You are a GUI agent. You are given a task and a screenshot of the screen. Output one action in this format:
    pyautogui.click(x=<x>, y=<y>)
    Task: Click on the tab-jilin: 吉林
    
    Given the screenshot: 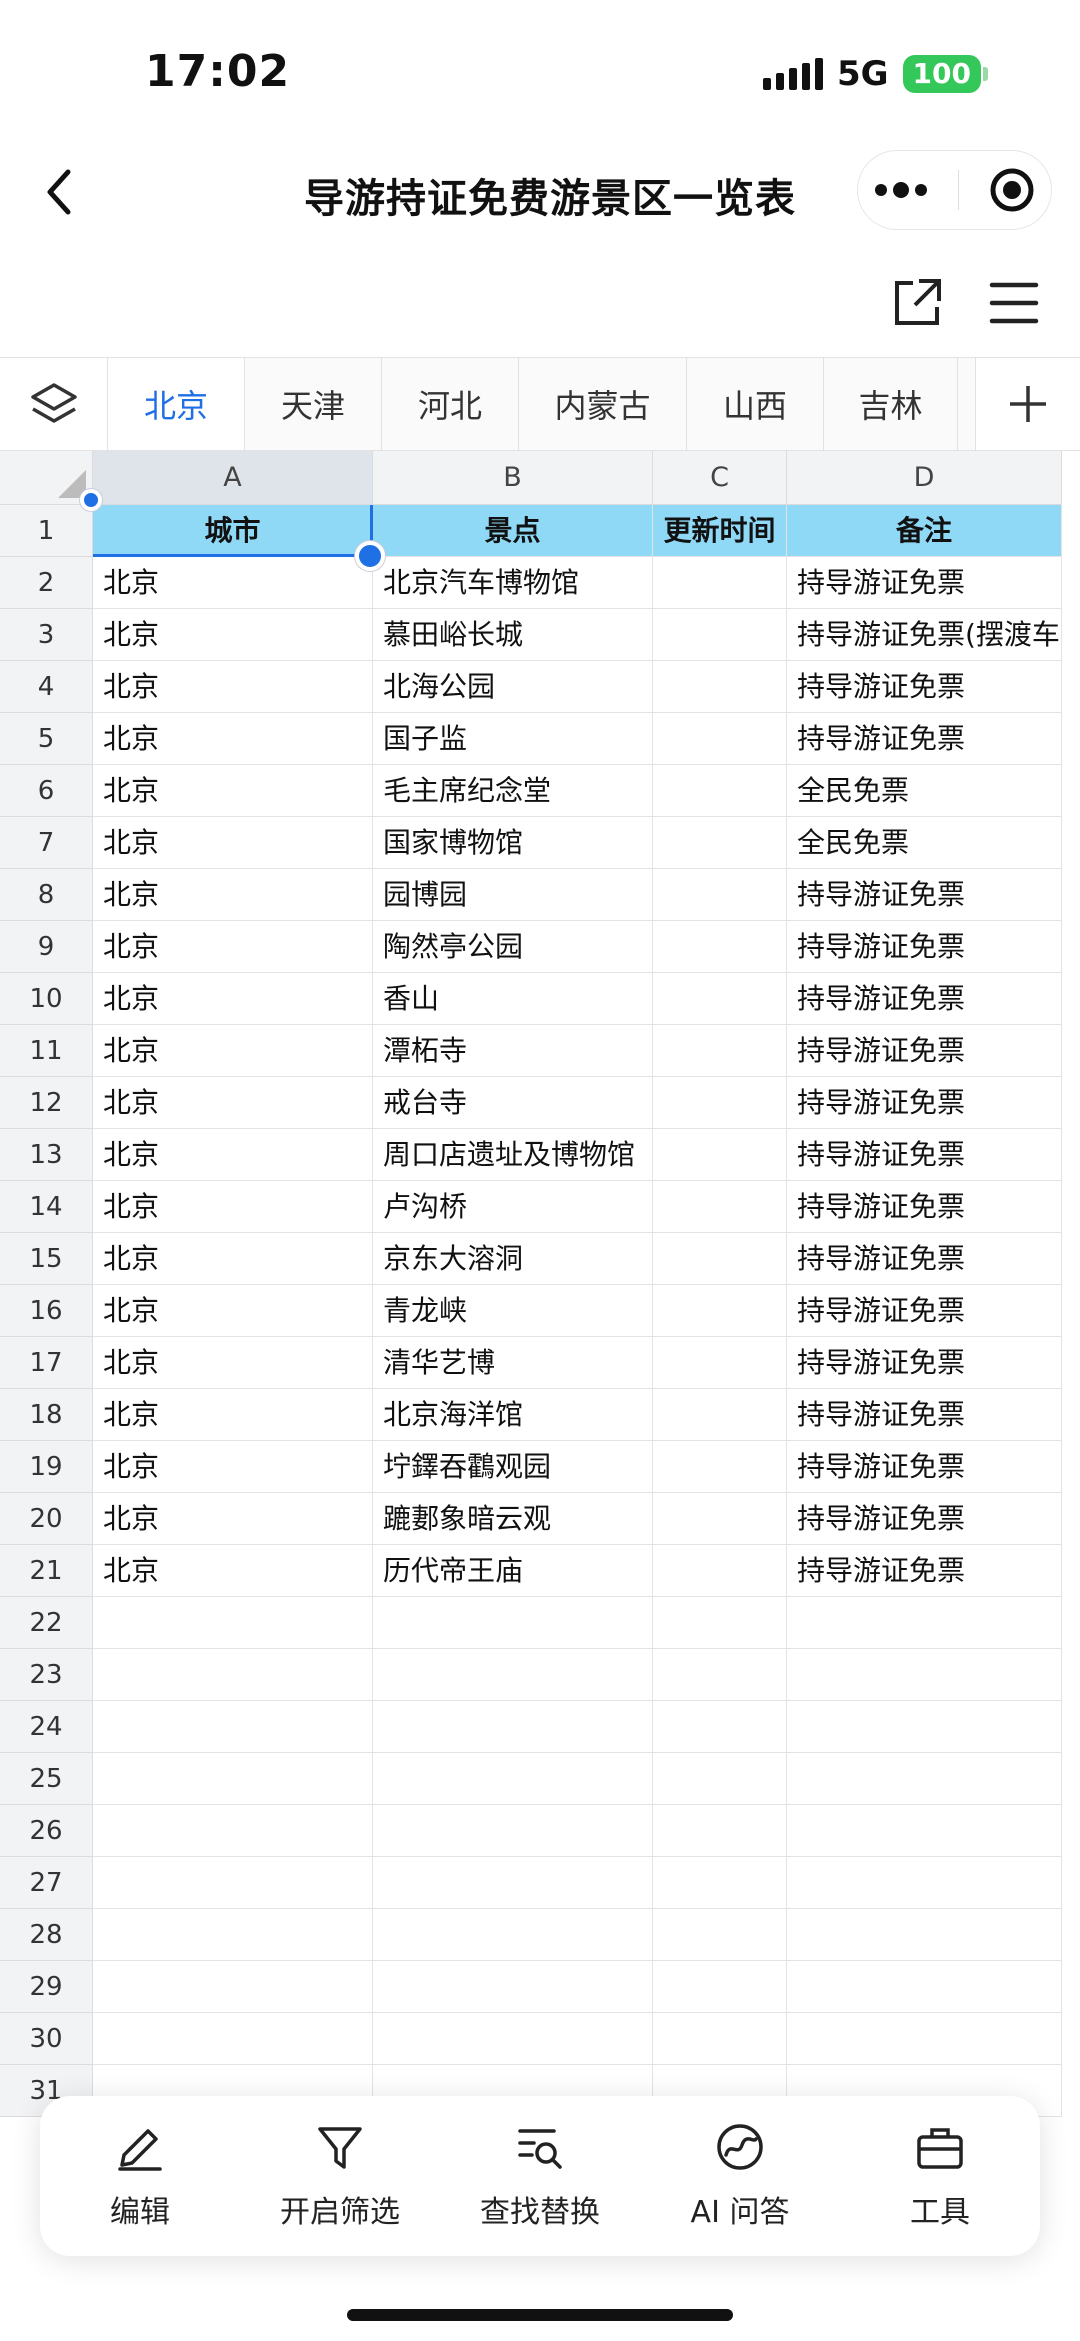 What is the action you would take?
    pyautogui.click(x=891, y=404)
    